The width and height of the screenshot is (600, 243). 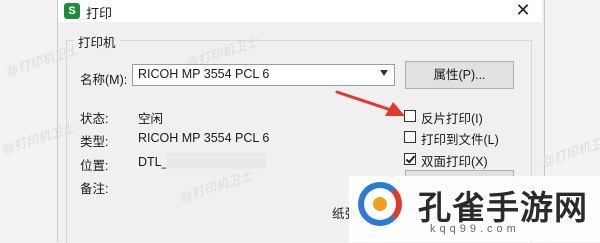 What do you see at coordinates (94, 119) in the screenshot?
I see `status-label: 状态:` at bounding box center [94, 119].